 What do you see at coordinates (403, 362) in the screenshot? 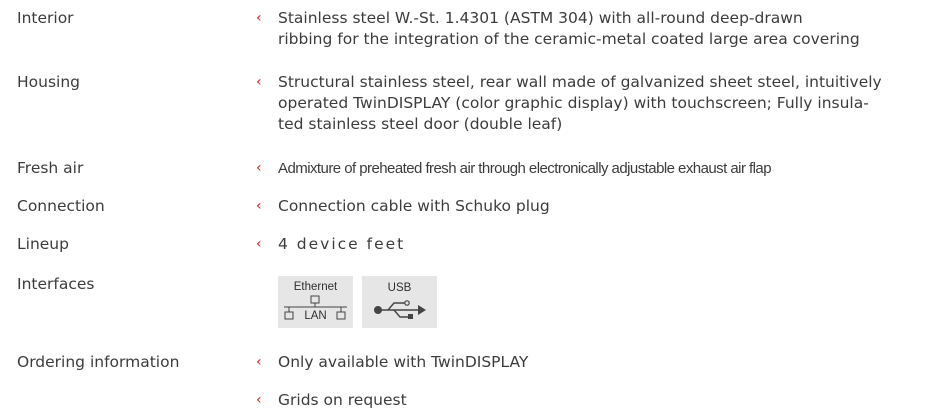
I see `spec-value: Only available with TwinDISPLAY` at bounding box center [403, 362].